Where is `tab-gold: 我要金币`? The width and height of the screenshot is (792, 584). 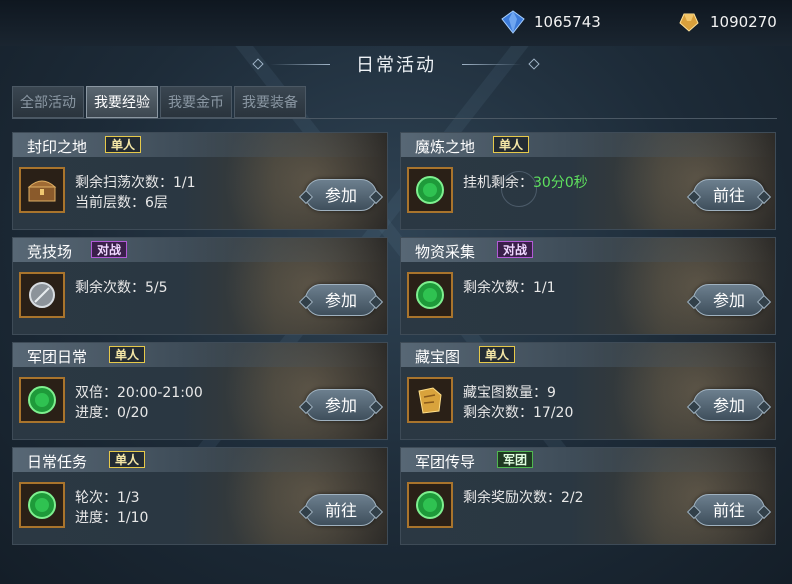
tab-gold: 我要金币 is located at coordinates (196, 102).